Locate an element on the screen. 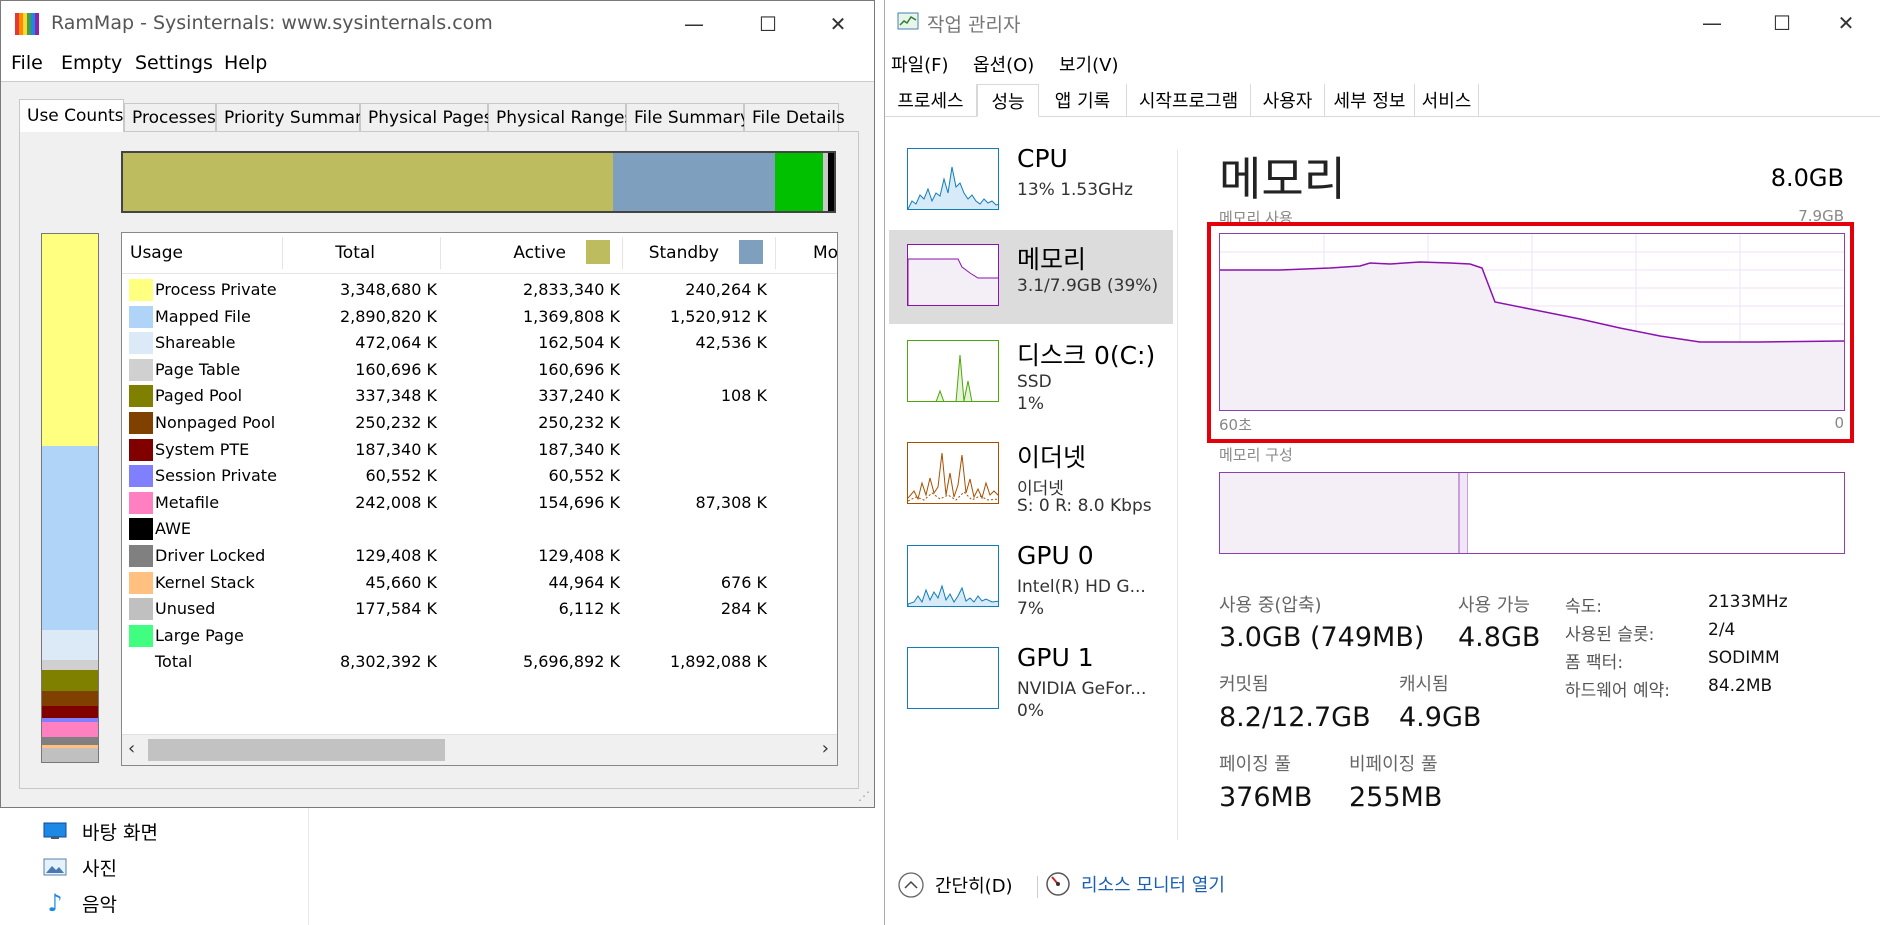  standby-cell: 108 K is located at coordinates (743, 396).